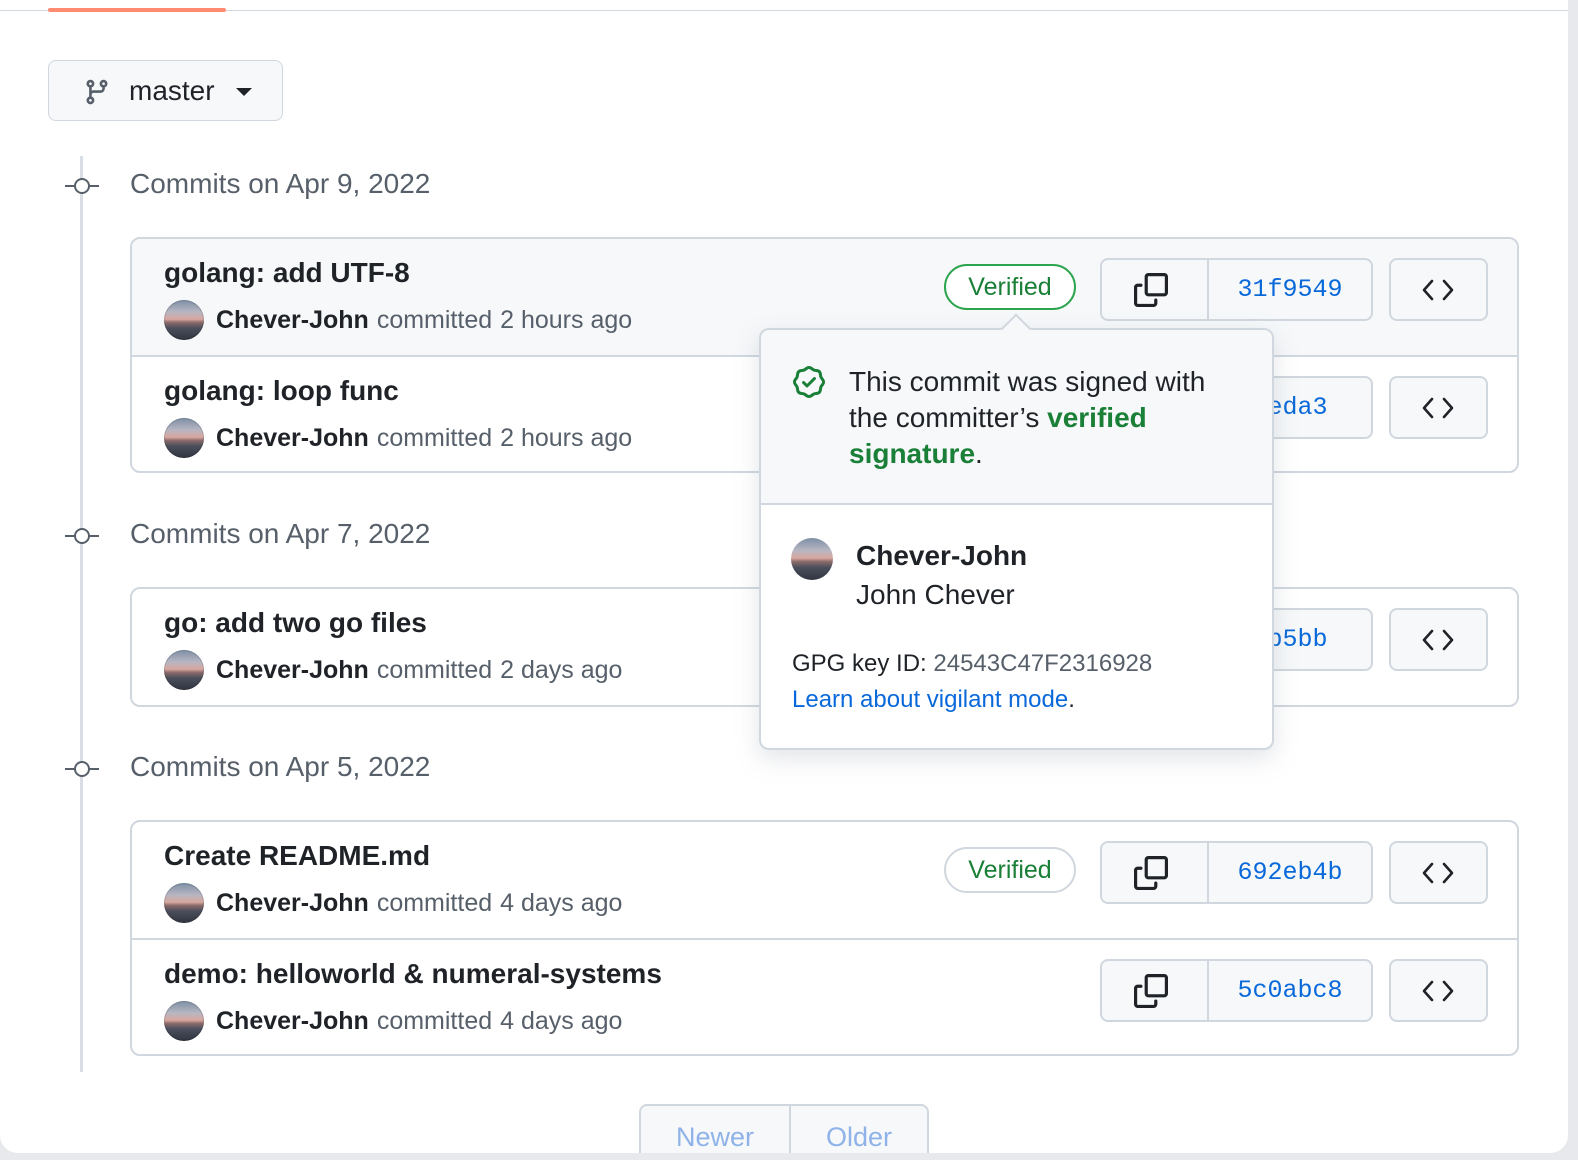 This screenshot has width=1578, height=1160. What do you see at coordinates (280, 766) in the screenshot?
I see `commit-date-heading: Commits on Apr 5, 2022` at bounding box center [280, 766].